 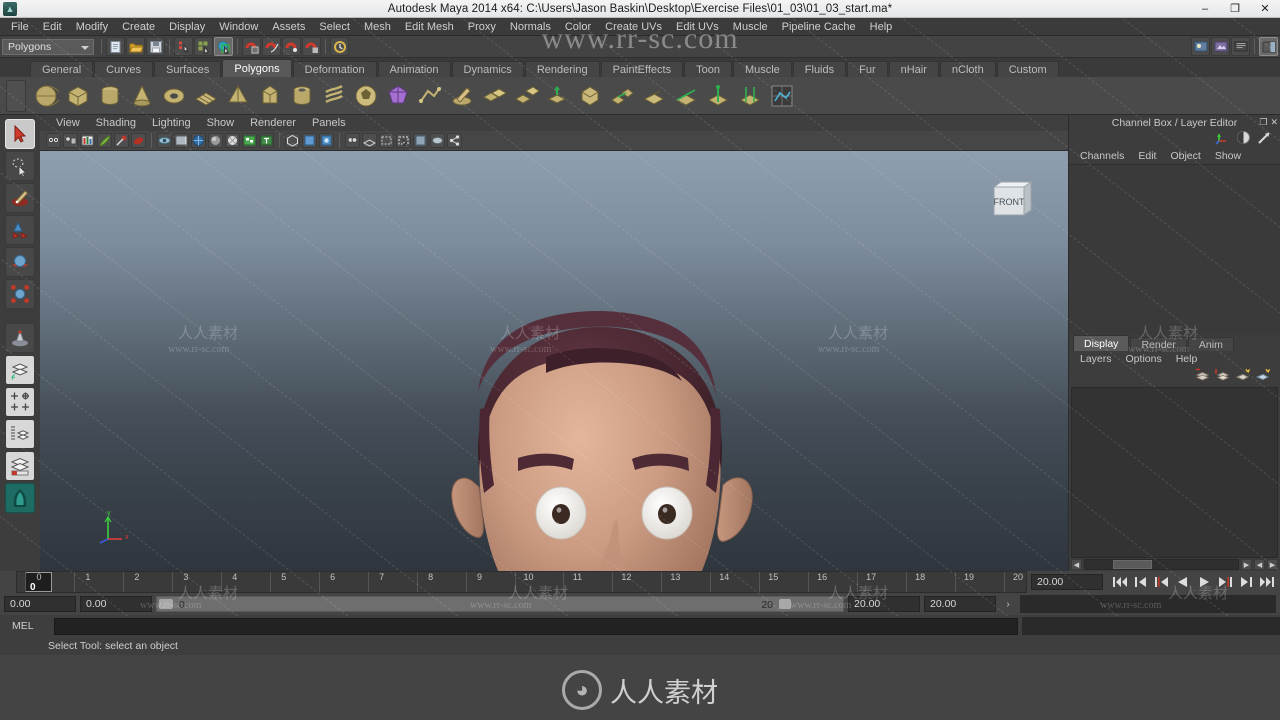 I want to click on range-start-field: 0.00, so click(x=116, y=604).